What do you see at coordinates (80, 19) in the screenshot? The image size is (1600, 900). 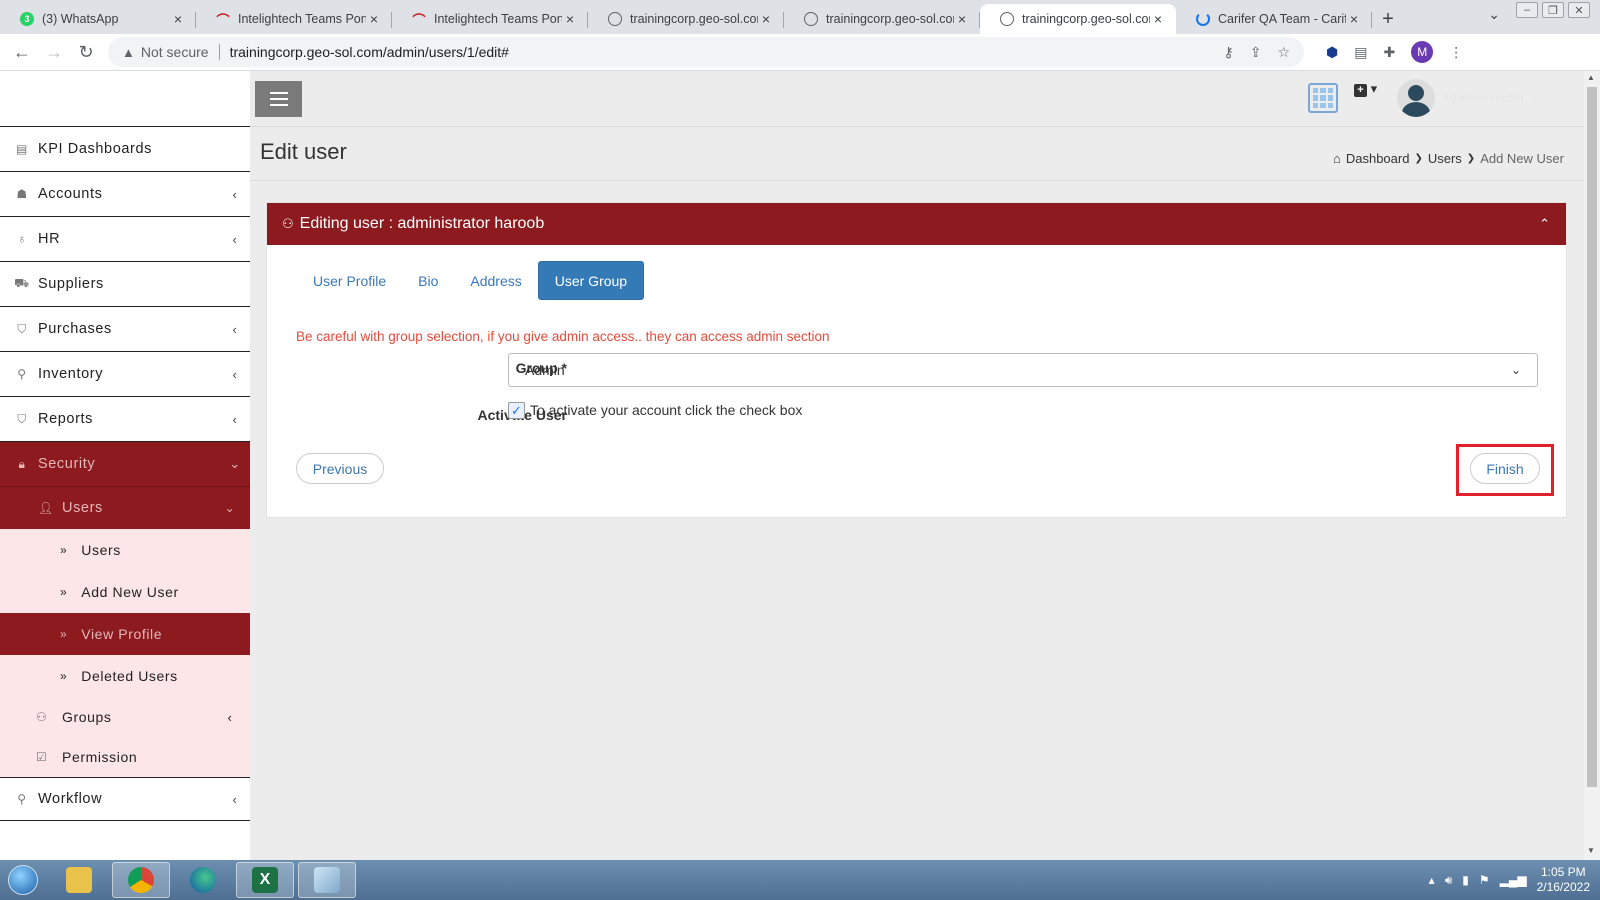 I see `tab-title: (3) WhatsApp` at bounding box center [80, 19].